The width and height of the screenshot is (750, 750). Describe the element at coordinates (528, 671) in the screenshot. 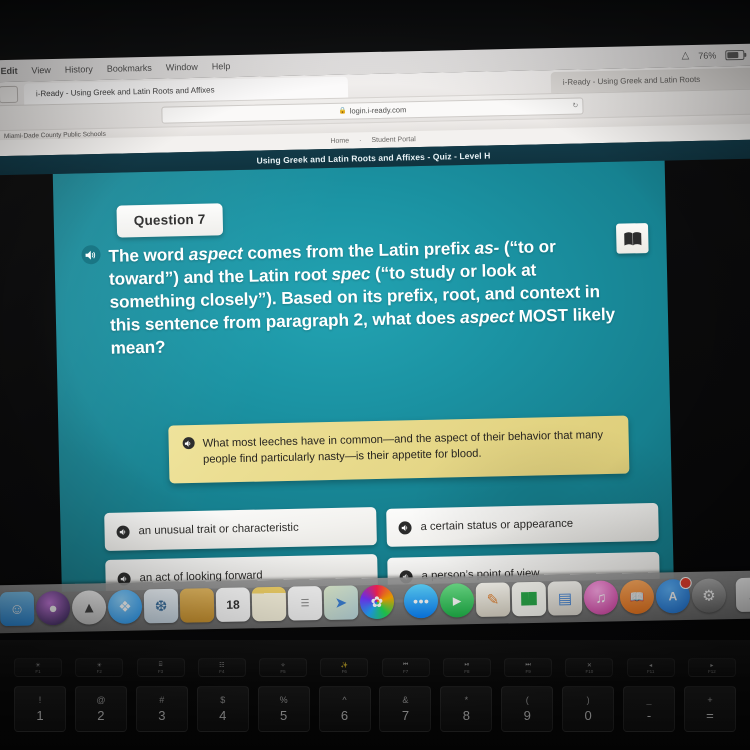

I see `key-f9-label: F9` at that location.